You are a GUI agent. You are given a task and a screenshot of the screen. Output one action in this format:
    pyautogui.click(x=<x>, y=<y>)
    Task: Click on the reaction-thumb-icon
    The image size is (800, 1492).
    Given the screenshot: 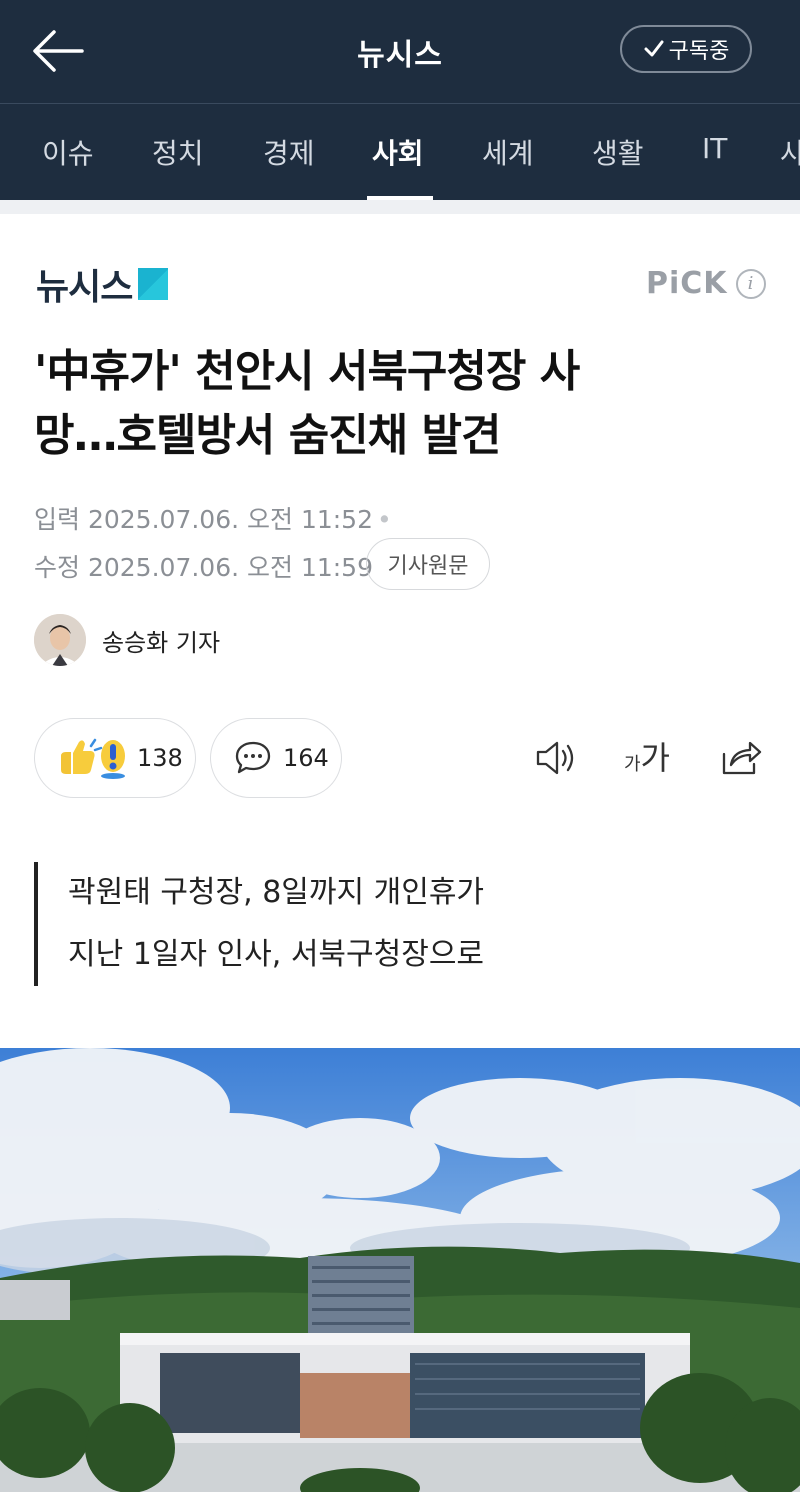 What is the action you would take?
    pyautogui.click(x=78, y=757)
    